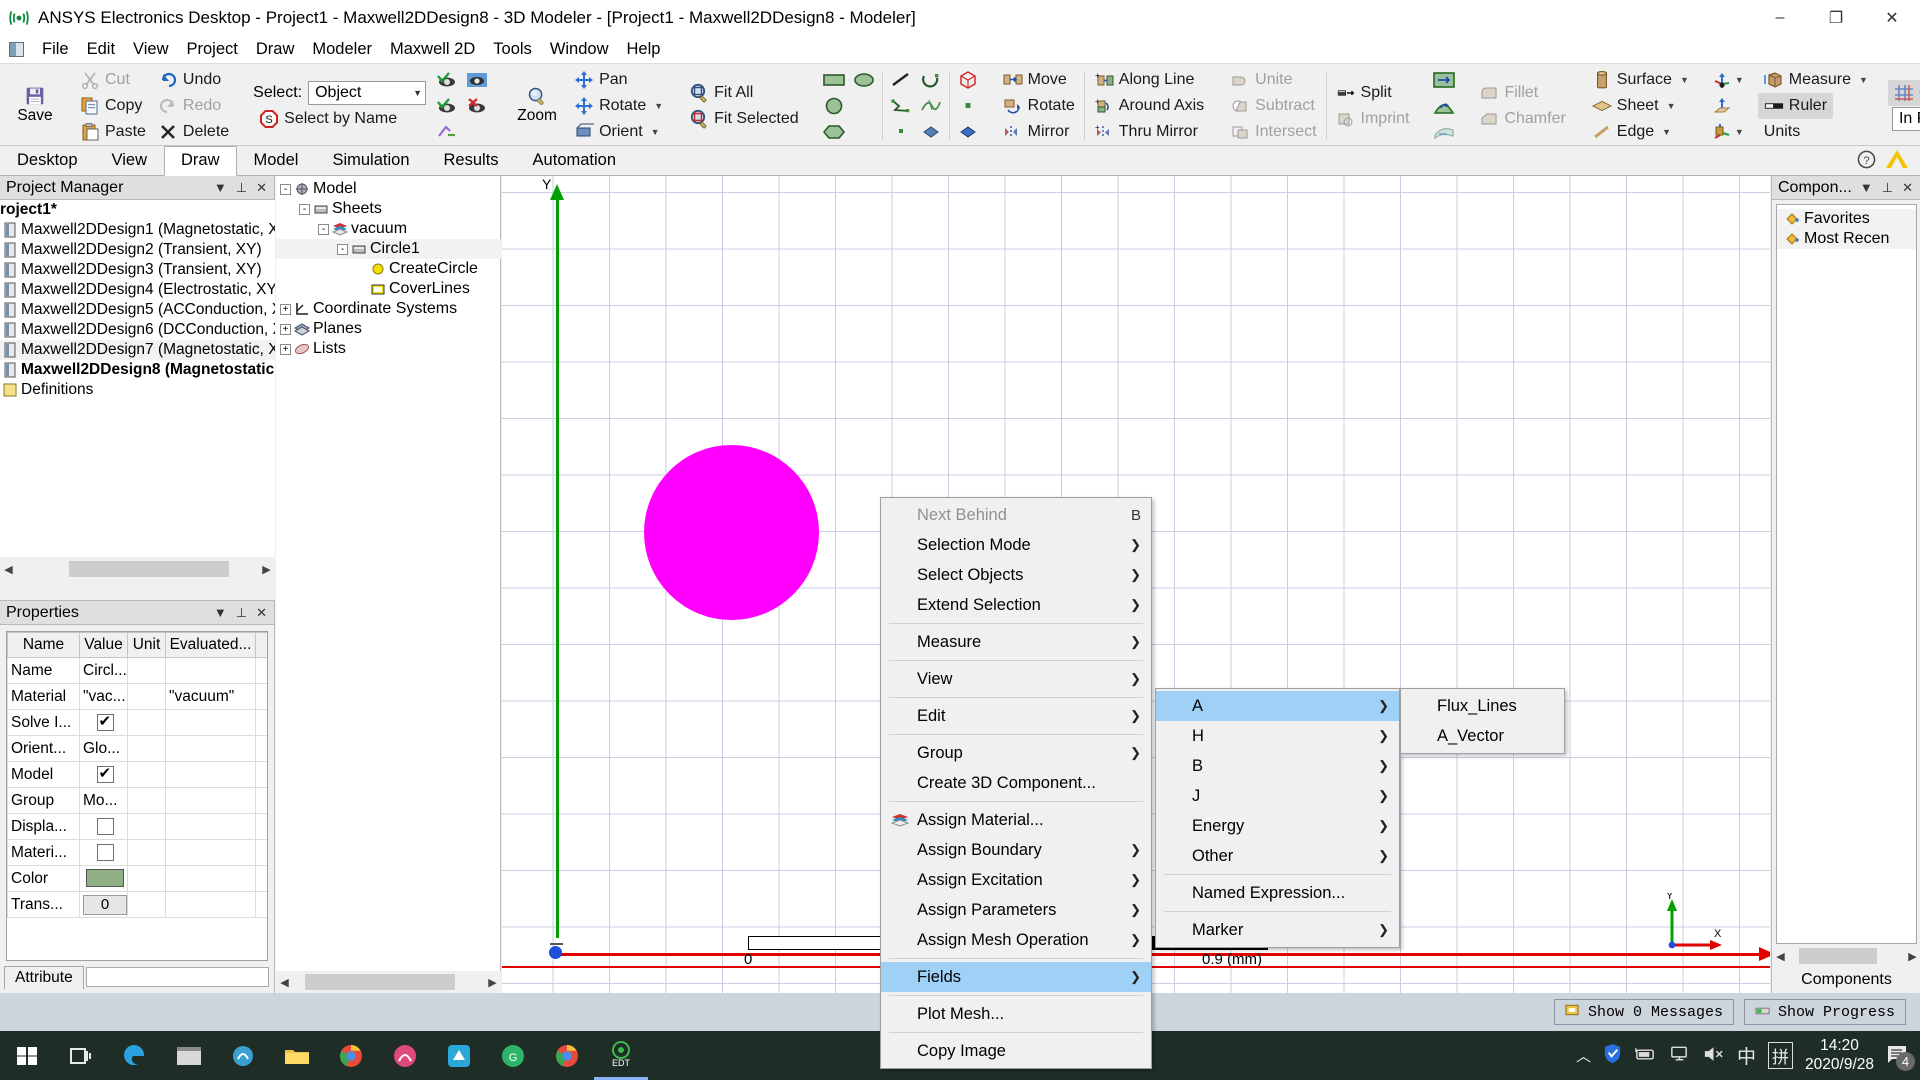 The height and width of the screenshot is (1080, 1920). Describe the element at coordinates (351, 1055) in the screenshot. I see `chrome-icon` at that location.